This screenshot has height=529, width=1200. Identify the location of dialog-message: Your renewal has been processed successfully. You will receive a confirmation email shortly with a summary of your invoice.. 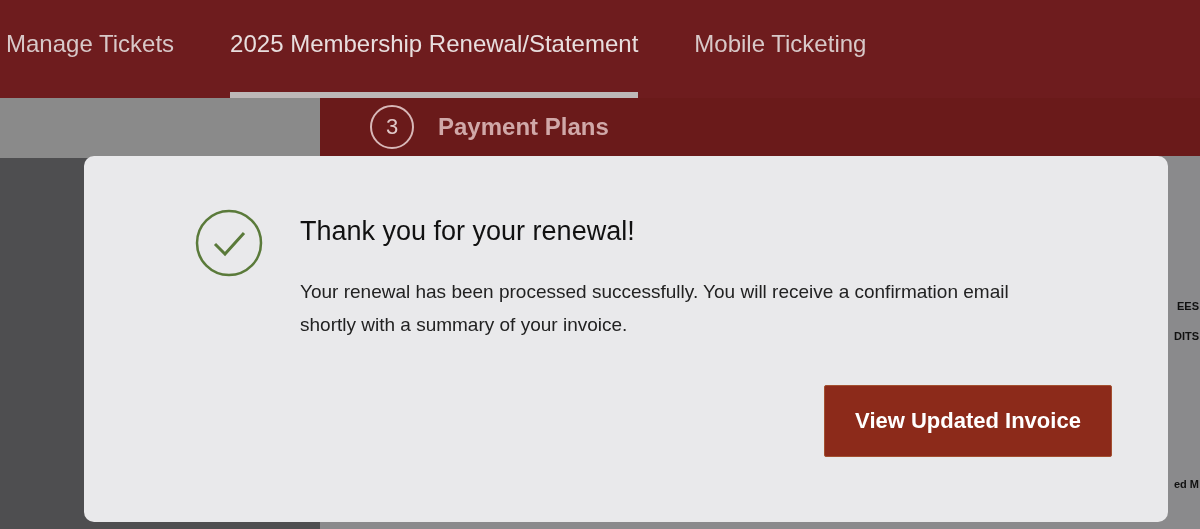
(655, 308).